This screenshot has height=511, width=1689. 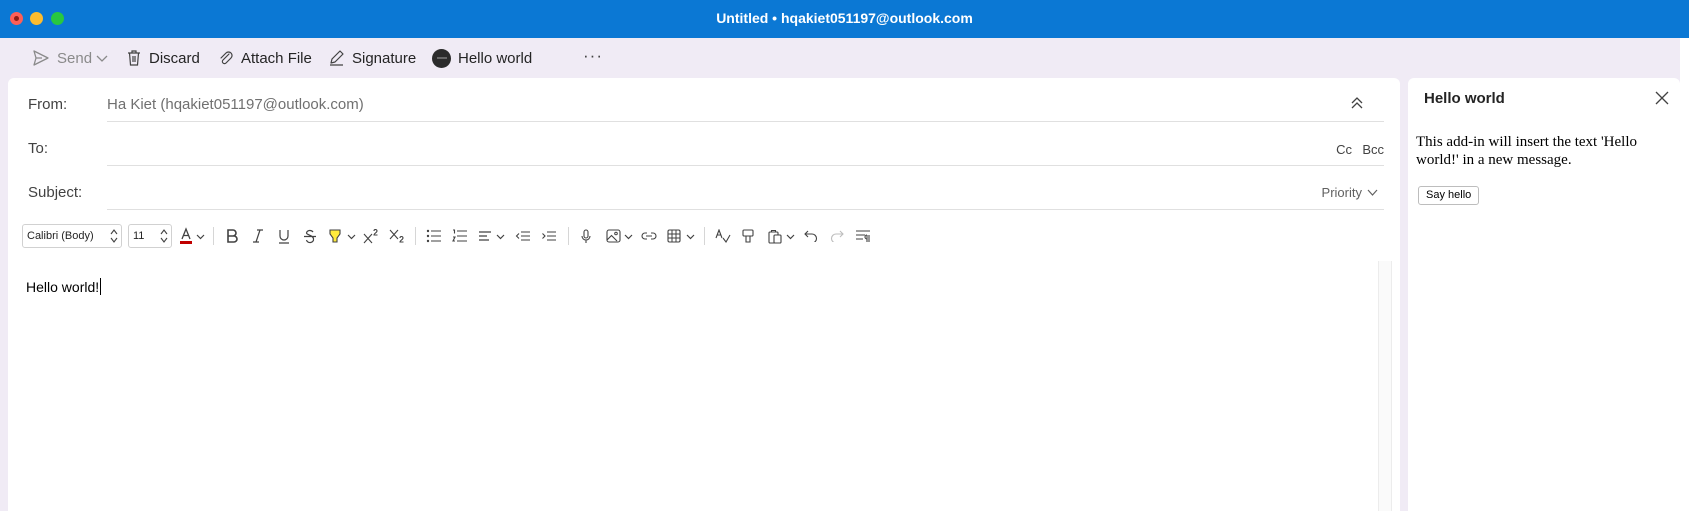 What do you see at coordinates (1449, 195) in the screenshot?
I see `say-hello-button: Say hello` at bounding box center [1449, 195].